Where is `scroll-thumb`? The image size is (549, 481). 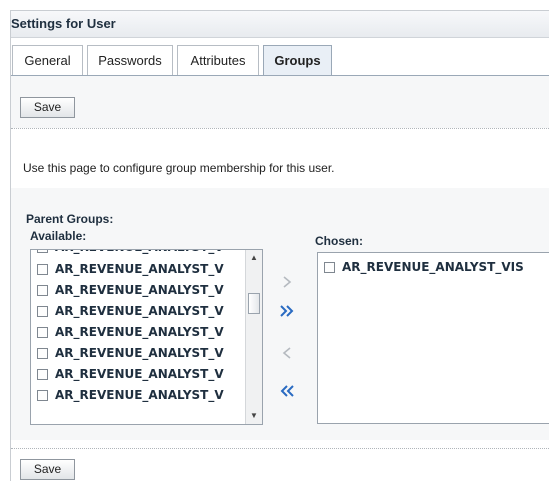
scroll-thumb is located at coordinates (254, 303).